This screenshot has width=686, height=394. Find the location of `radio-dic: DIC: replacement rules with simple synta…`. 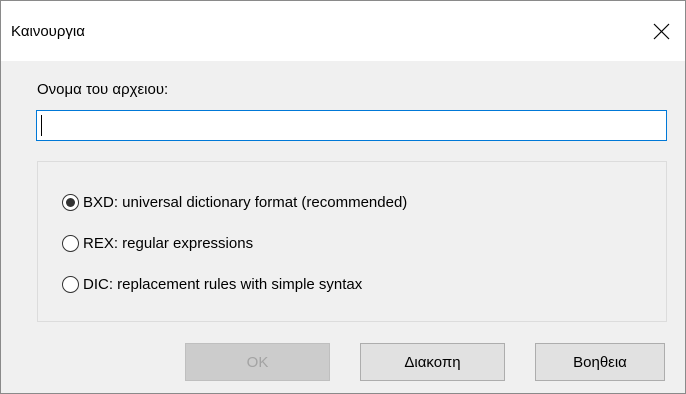

radio-dic: DIC: replacement rules with simple synta… is located at coordinates (212, 284).